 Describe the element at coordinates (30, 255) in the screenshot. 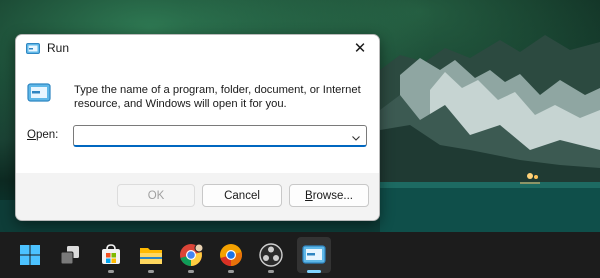

I see `start-icon` at that location.